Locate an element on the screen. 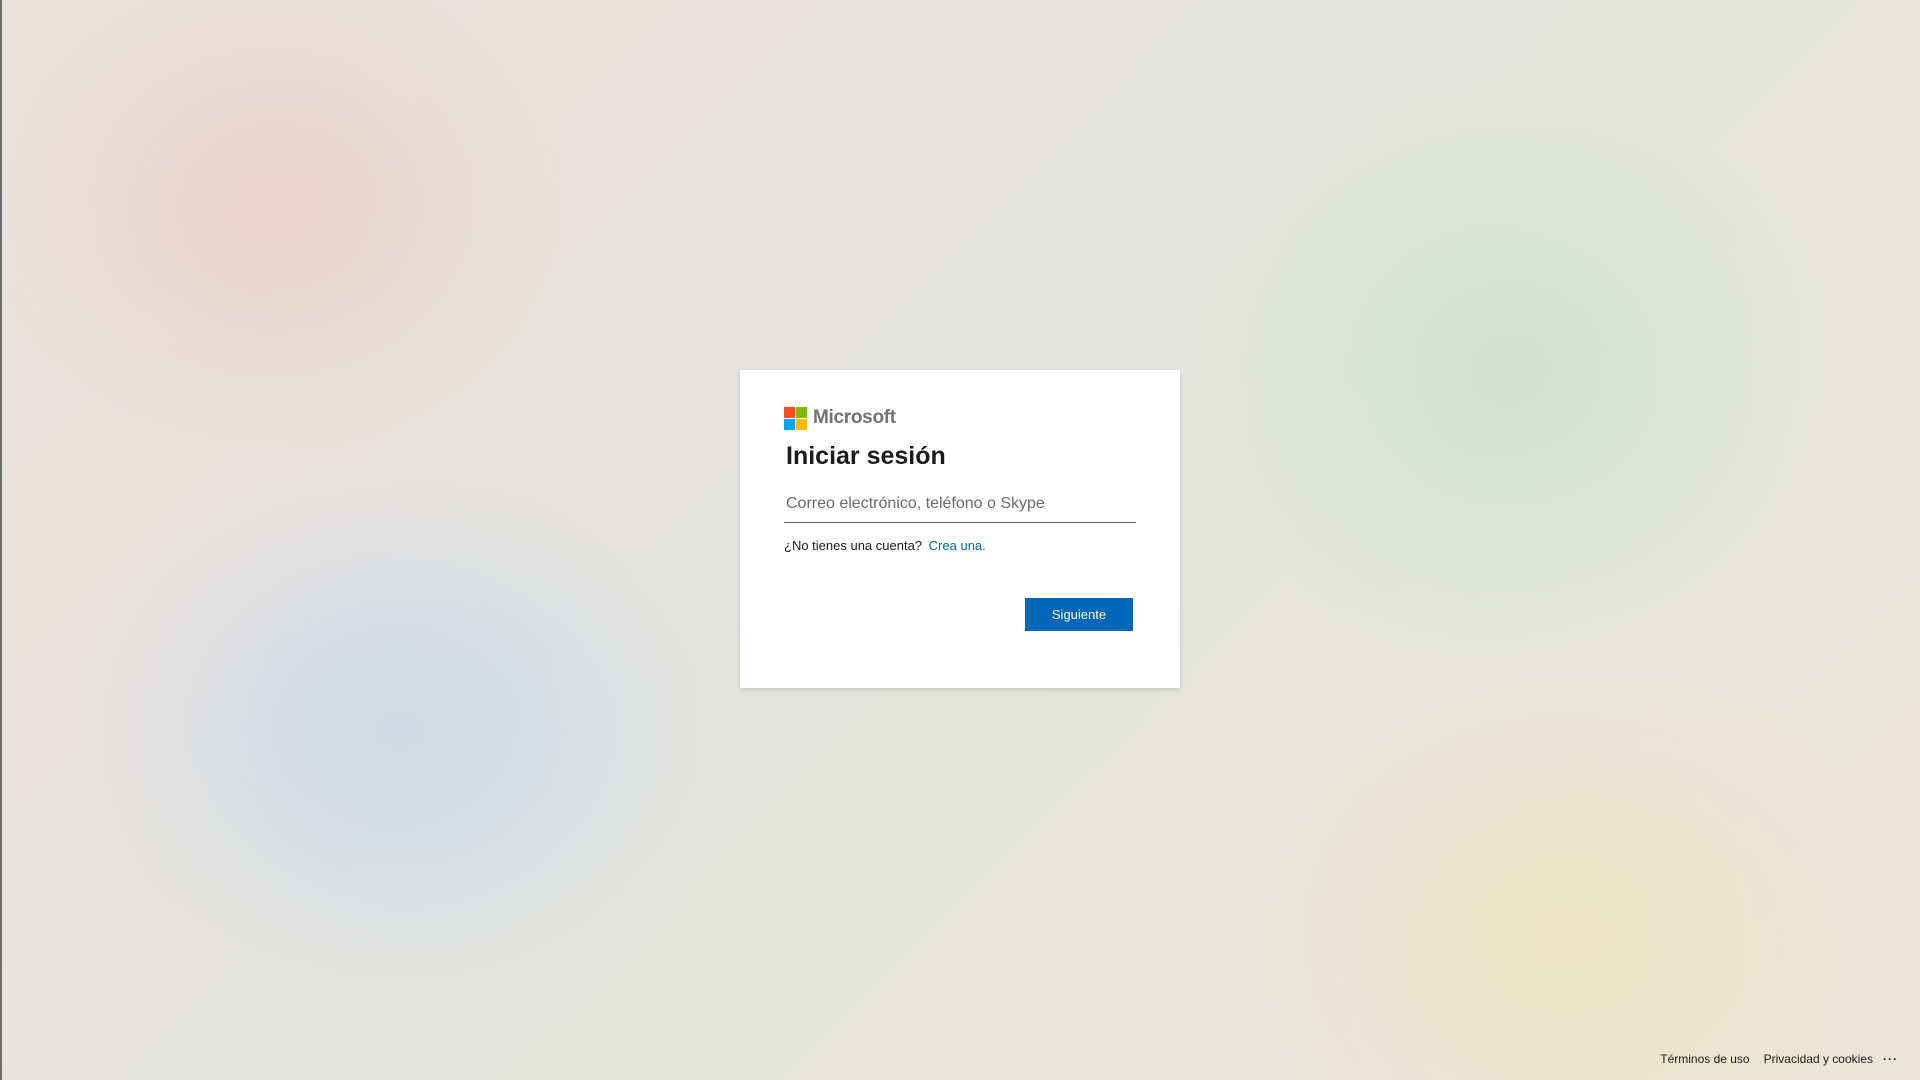 The width and height of the screenshot is (1920, 1080). email-field is located at coordinates (960, 504).